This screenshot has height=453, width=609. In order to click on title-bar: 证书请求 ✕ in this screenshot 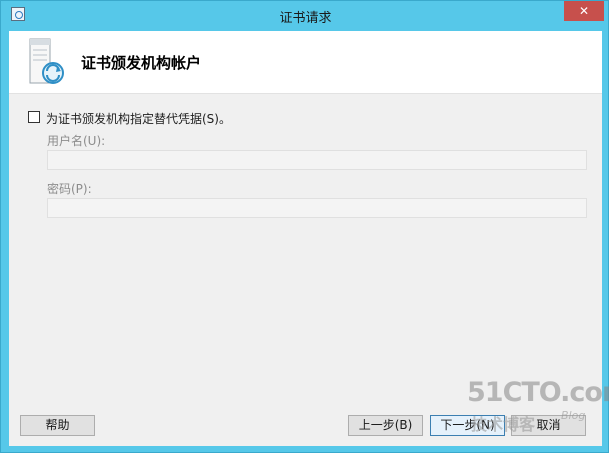, I will do `click(305, 16)`.